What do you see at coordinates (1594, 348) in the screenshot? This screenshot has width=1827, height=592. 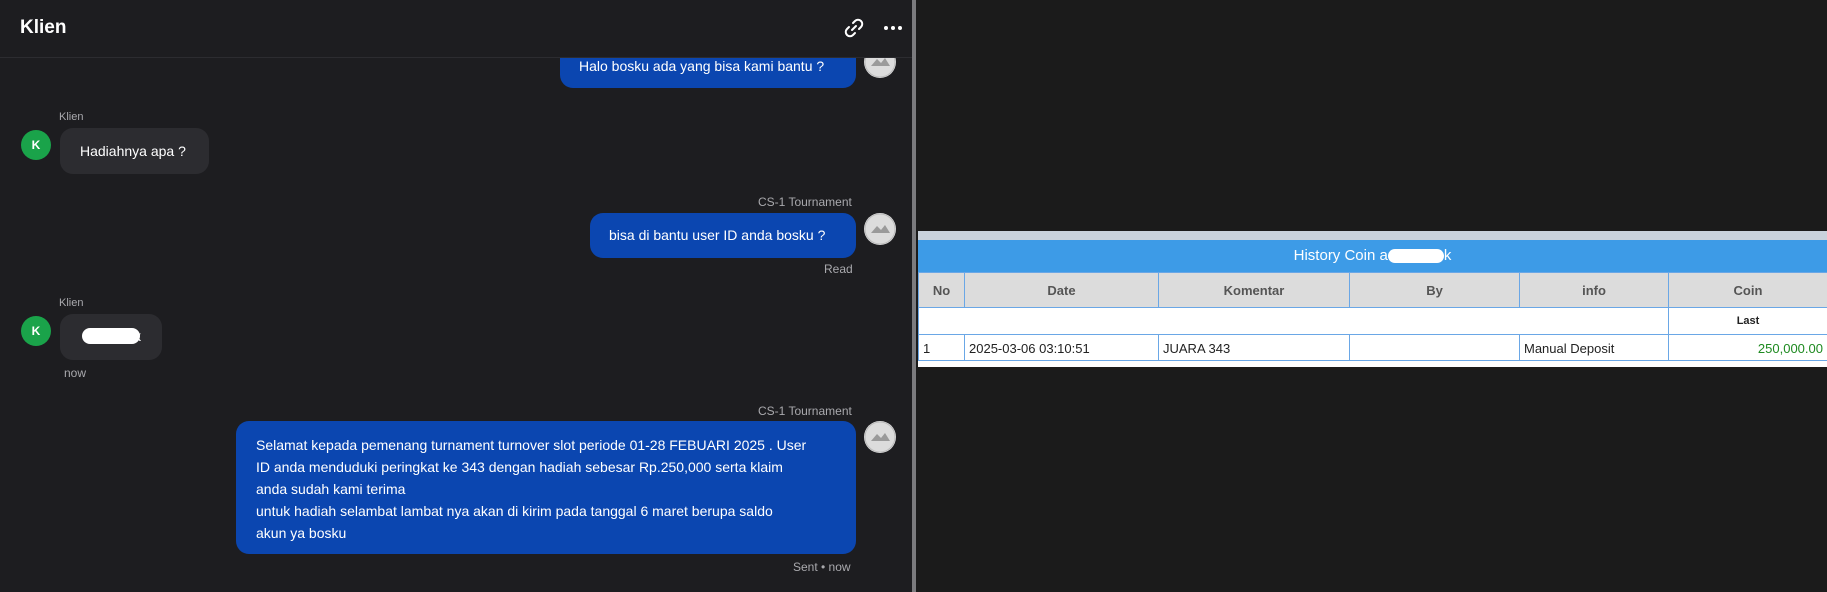 I see `cell-info: Manual Deposit` at bounding box center [1594, 348].